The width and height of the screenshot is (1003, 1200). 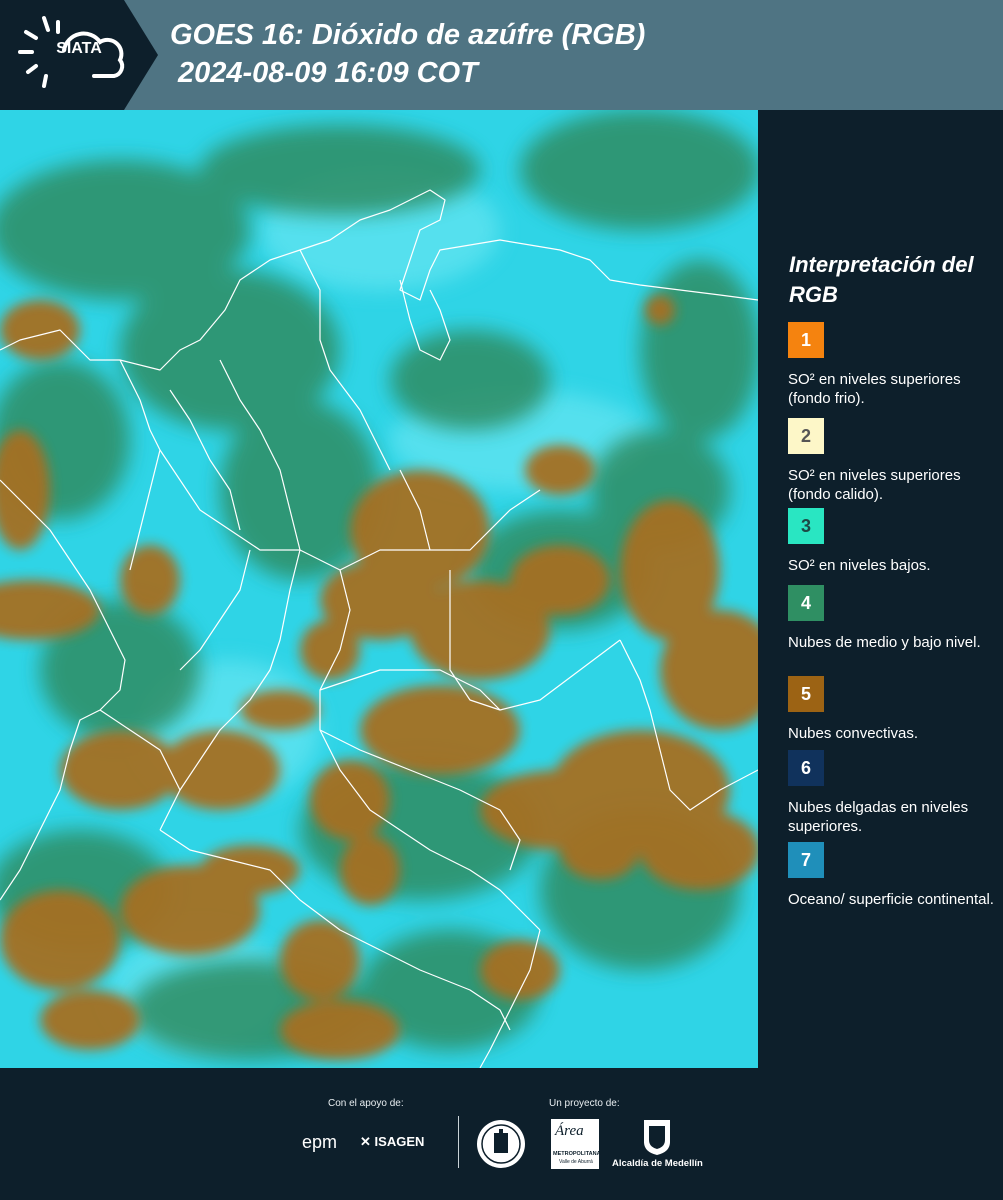 I want to click on legend-label: SO² en niveles bajos., so click(x=859, y=565).